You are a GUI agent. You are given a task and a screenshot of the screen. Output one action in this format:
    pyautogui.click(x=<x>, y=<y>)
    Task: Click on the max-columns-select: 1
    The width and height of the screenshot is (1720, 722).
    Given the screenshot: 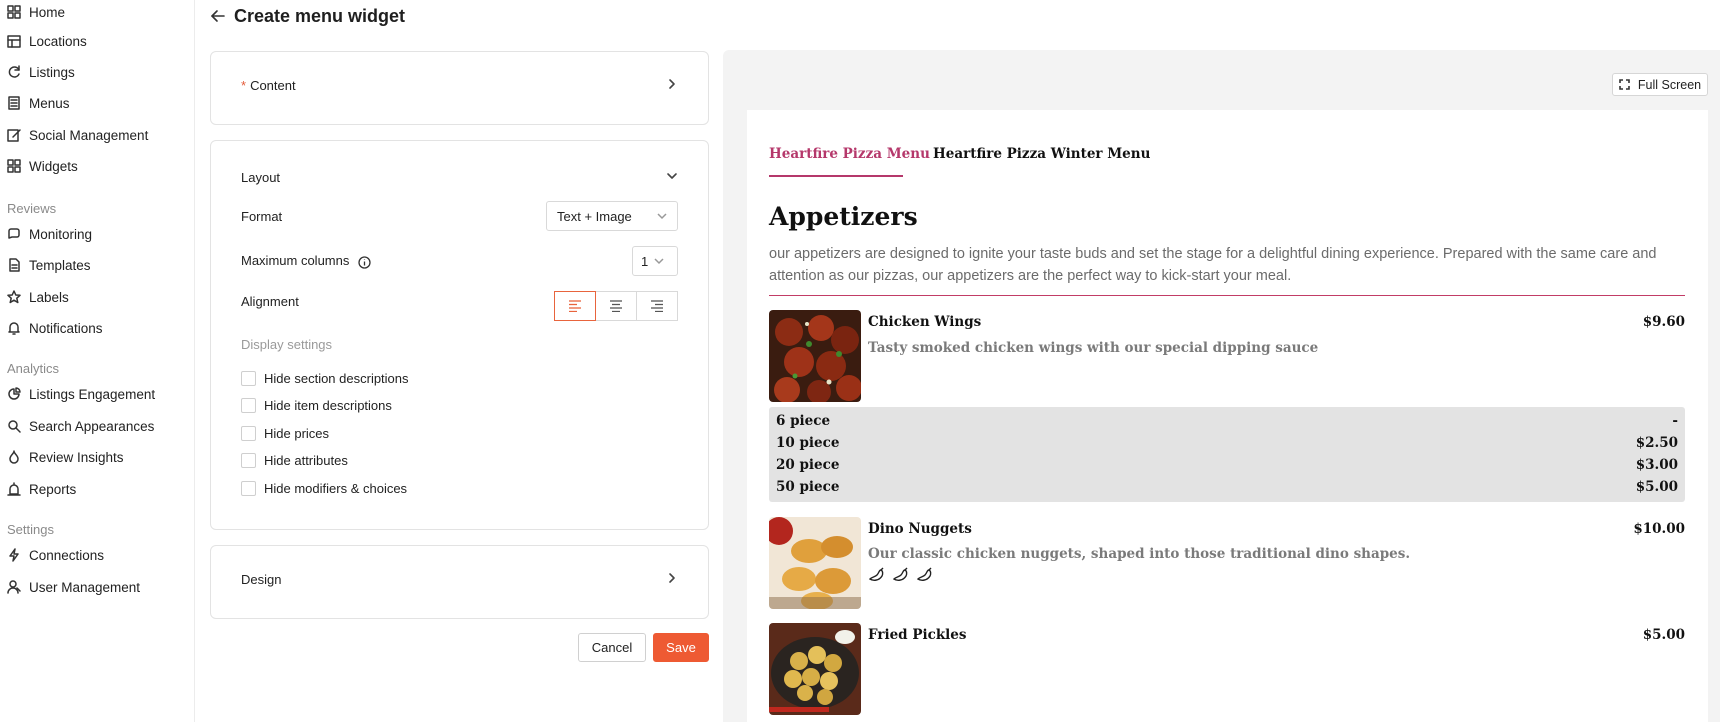 What is the action you would take?
    pyautogui.click(x=655, y=261)
    